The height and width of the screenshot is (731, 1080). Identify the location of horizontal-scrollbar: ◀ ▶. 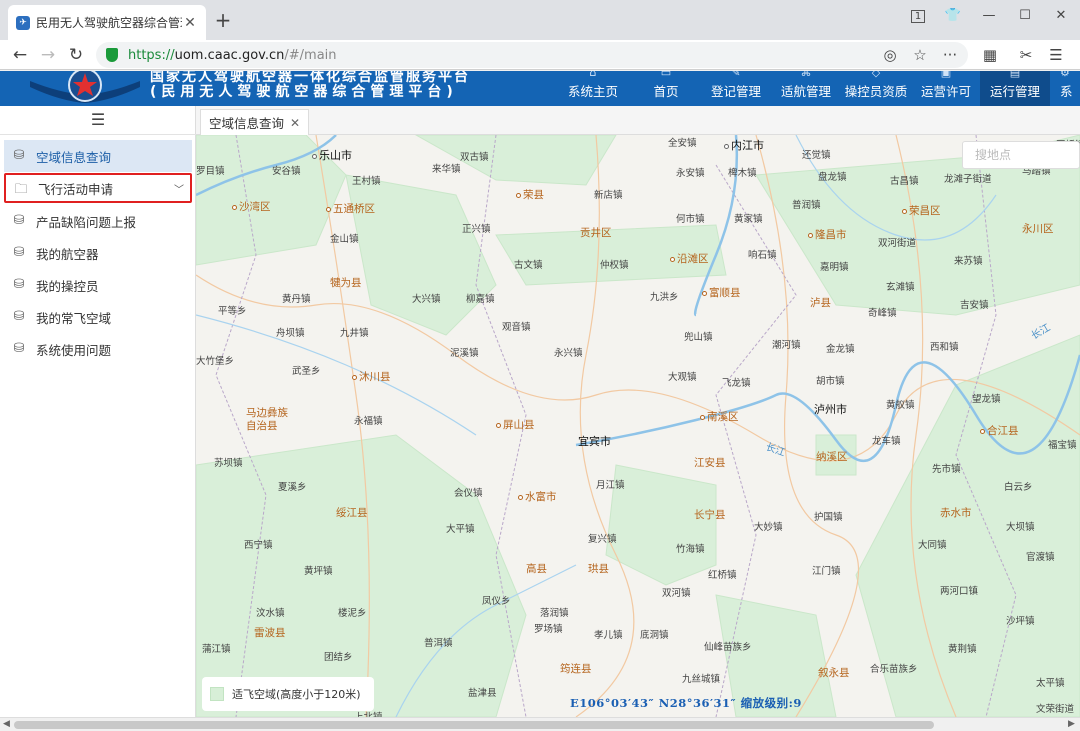
(540, 724).